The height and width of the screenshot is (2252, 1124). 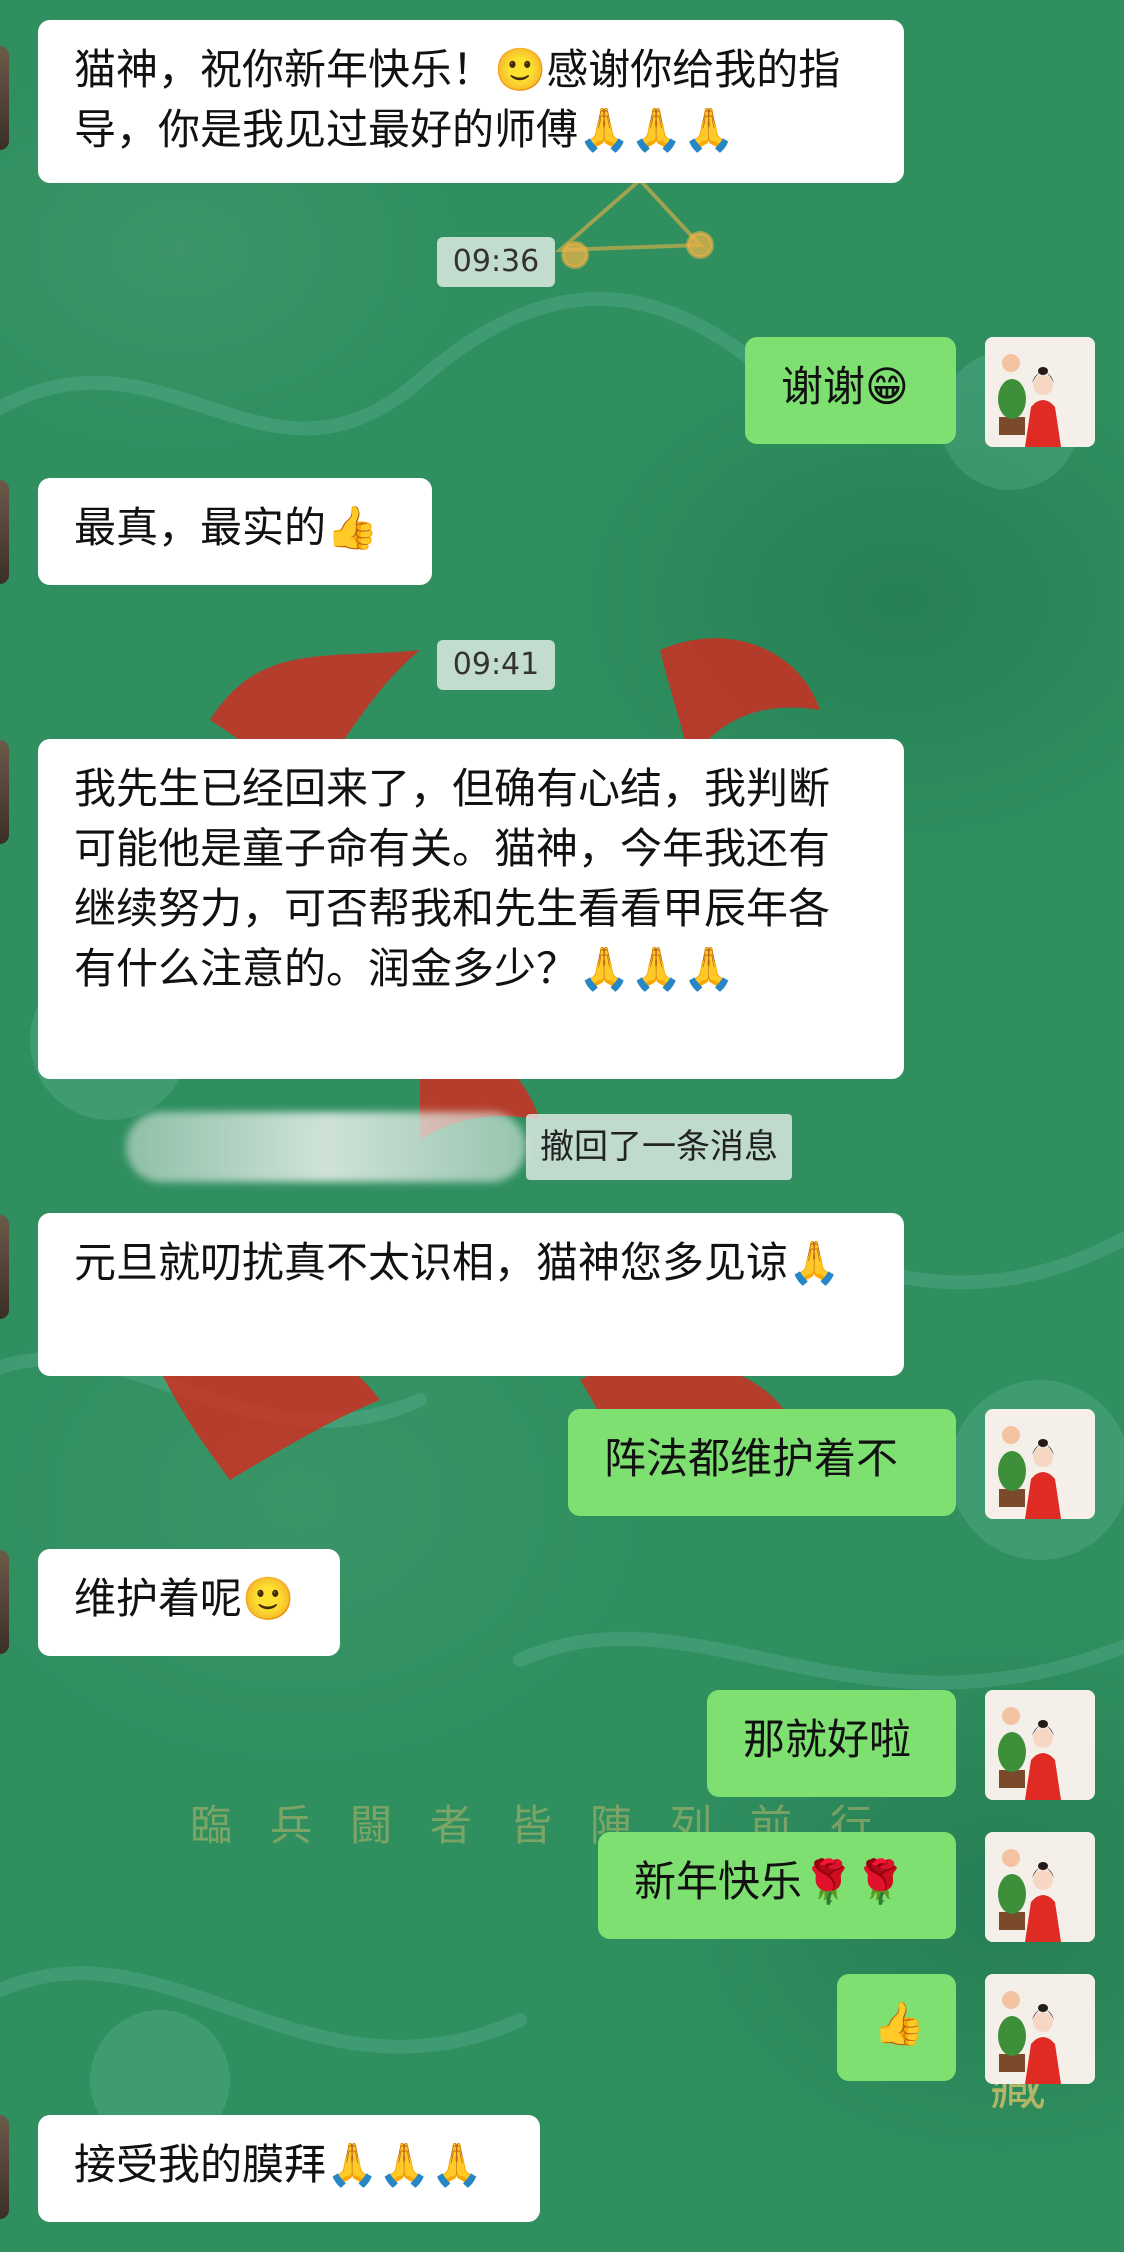 I want to click on message-text: 阵法都维护着不, so click(x=751, y=1458).